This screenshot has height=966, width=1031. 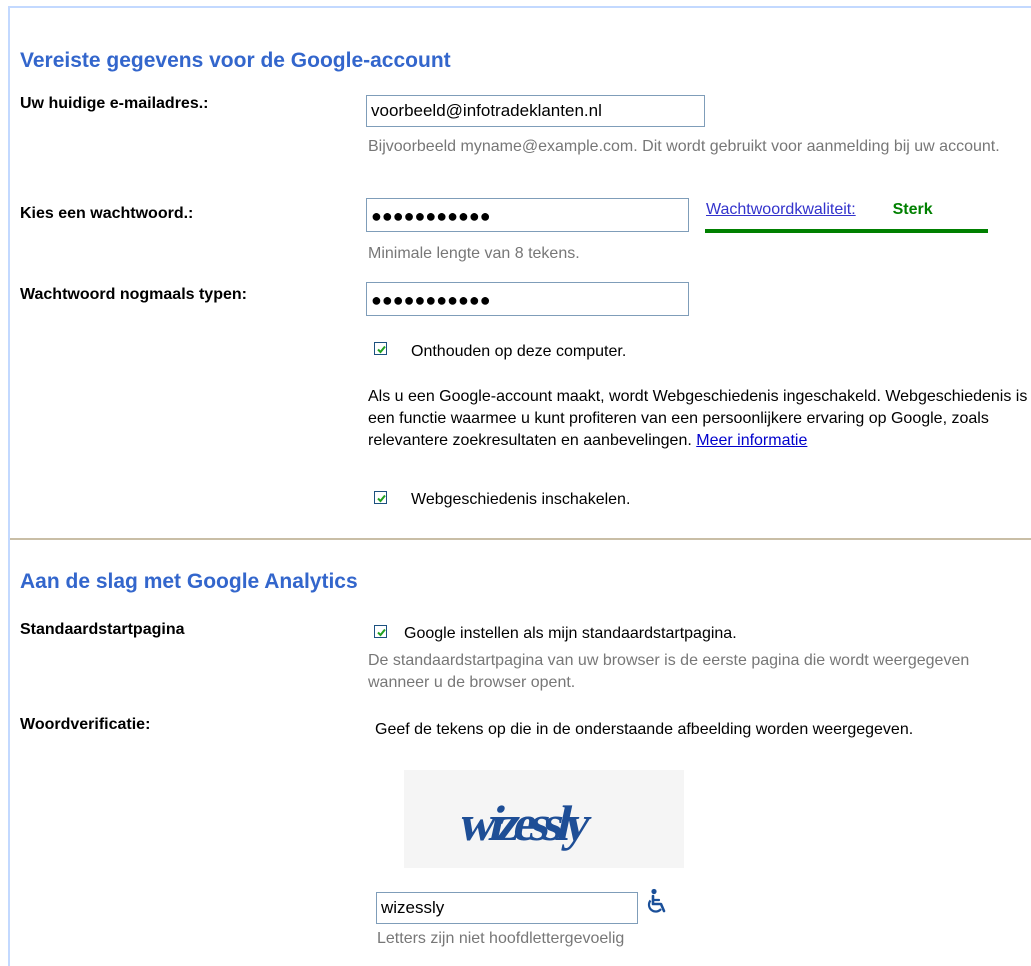 I want to click on captcha-input, so click(x=507, y=908).